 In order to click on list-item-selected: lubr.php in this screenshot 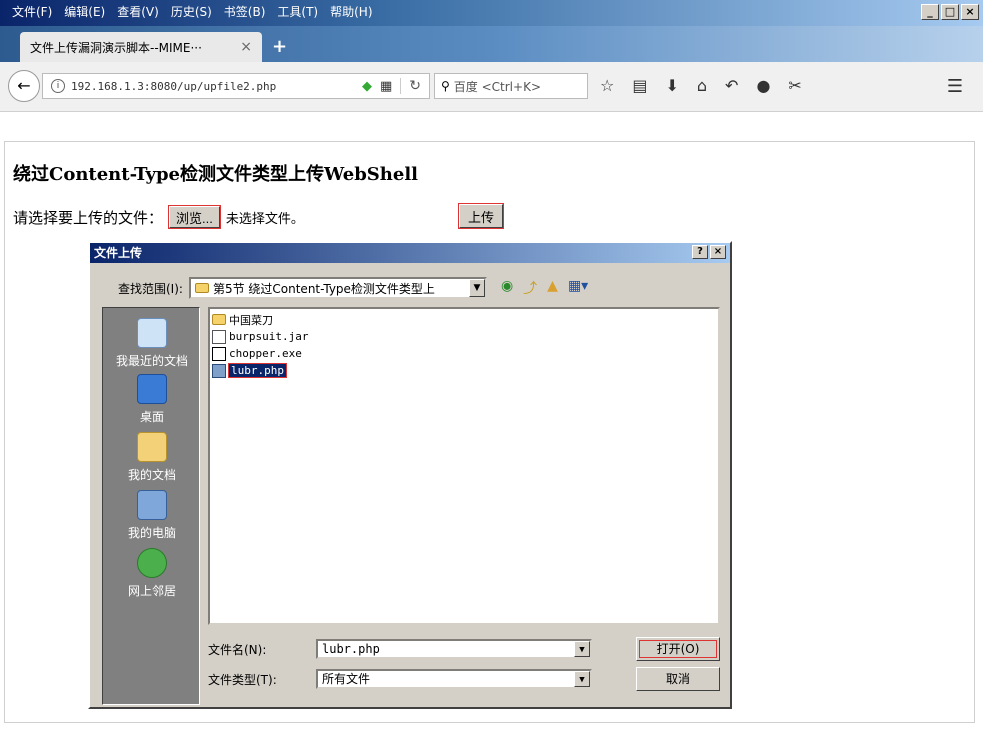, I will do `click(464, 370)`.